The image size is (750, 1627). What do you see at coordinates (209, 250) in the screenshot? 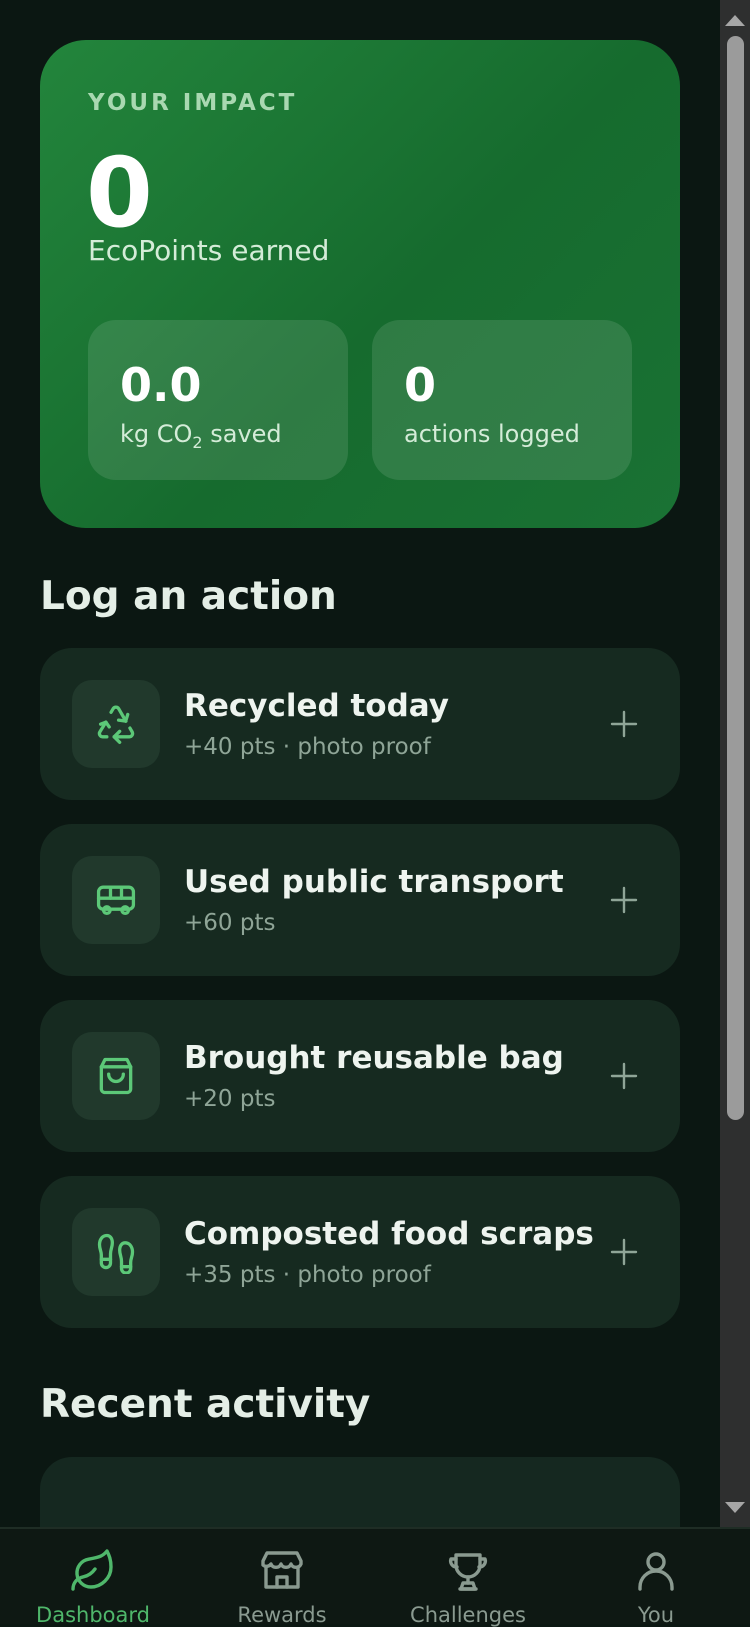
I see `ecopoints-label: EcoPoints earned` at bounding box center [209, 250].